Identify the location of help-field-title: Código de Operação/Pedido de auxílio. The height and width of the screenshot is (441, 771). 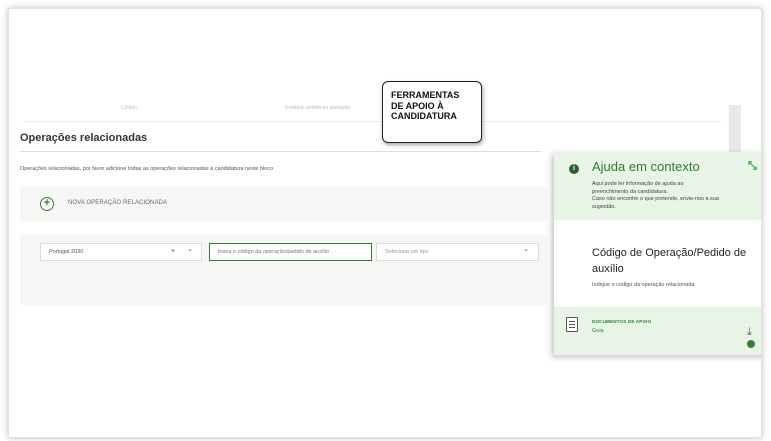
(669, 261).